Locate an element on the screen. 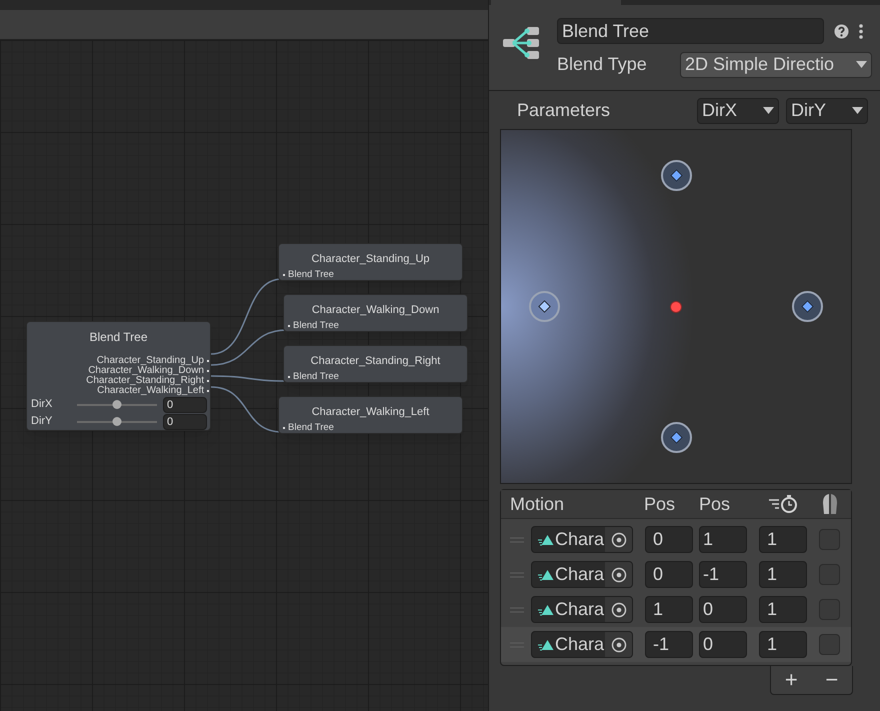  more-options-icon is located at coordinates (861, 31).